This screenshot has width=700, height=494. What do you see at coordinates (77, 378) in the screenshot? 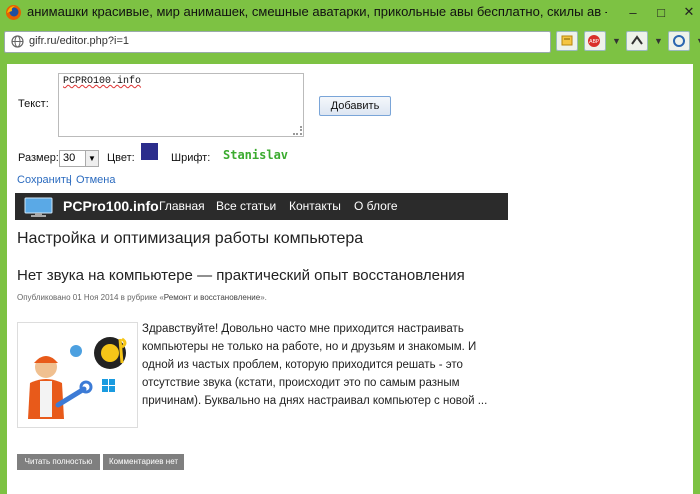
I see `repairman-illustration` at bounding box center [77, 378].